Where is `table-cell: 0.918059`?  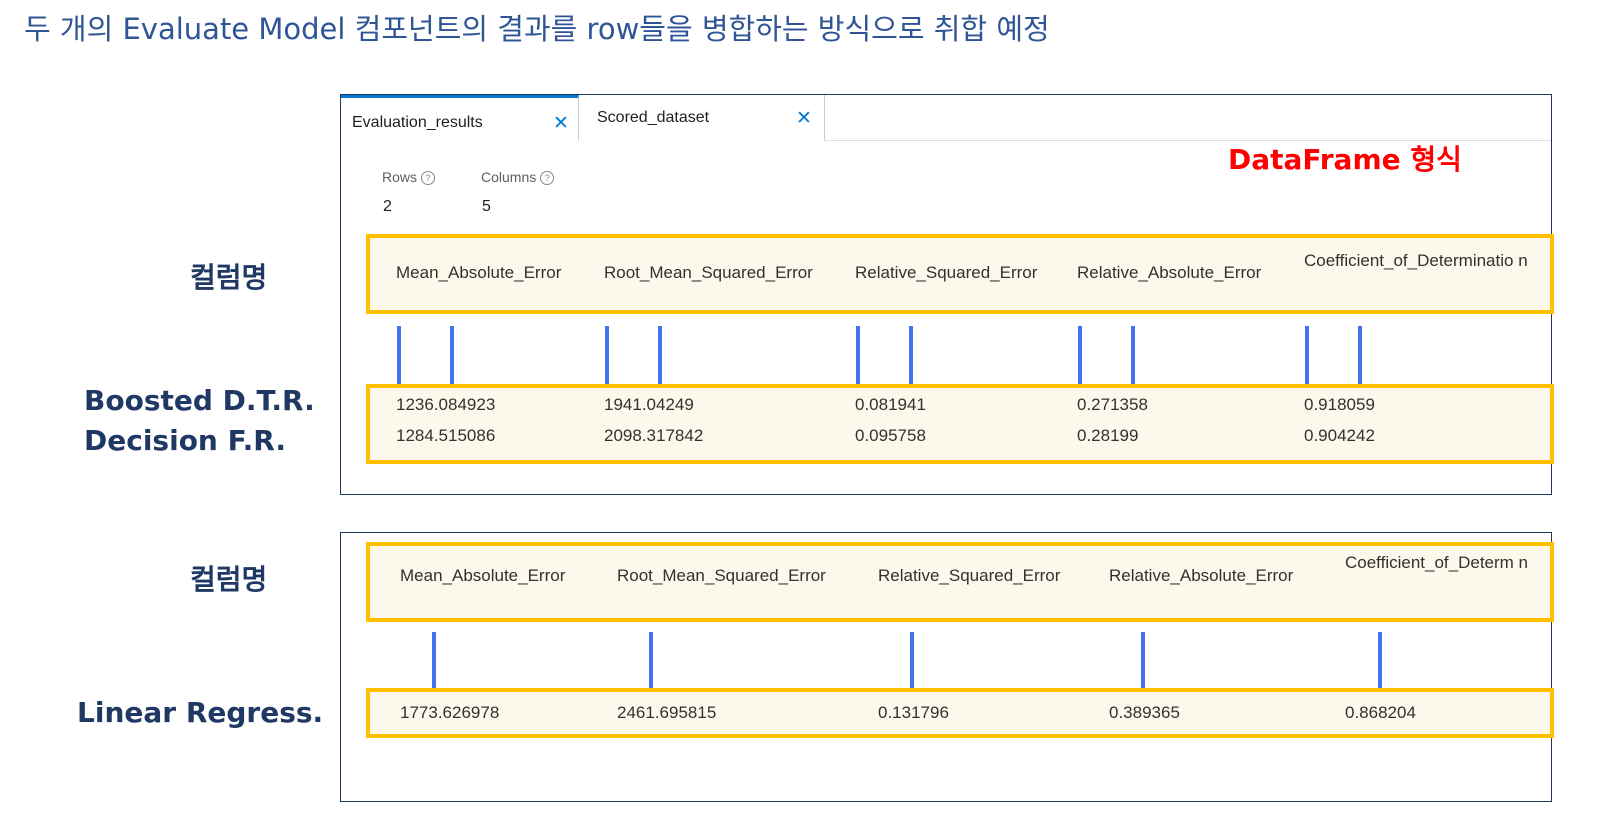 table-cell: 0.918059 is located at coordinates (1339, 404).